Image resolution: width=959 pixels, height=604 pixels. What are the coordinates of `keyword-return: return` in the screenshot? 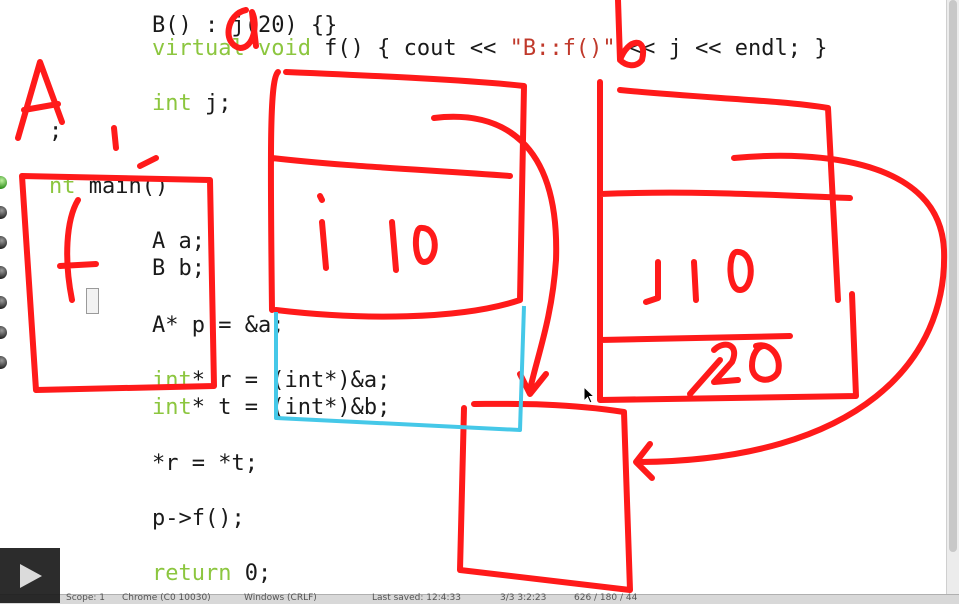 It's located at (191, 573).